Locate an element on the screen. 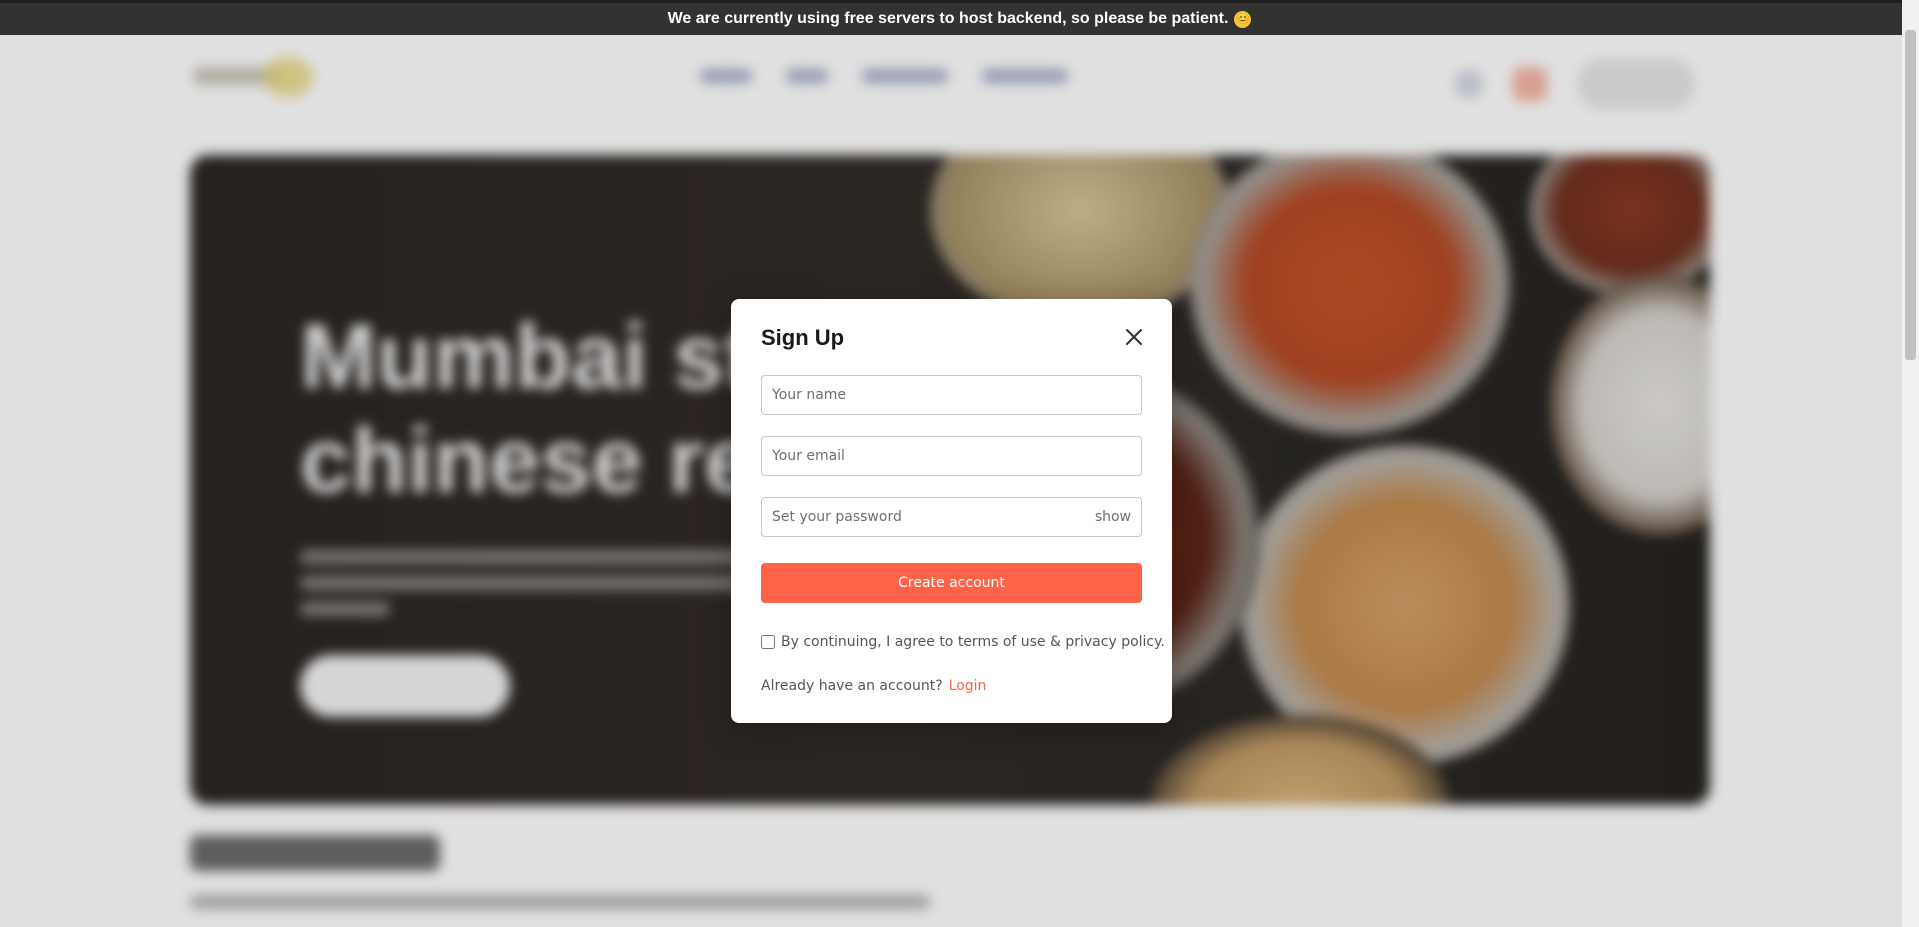  modal-title: Sign Up is located at coordinates (803, 337).